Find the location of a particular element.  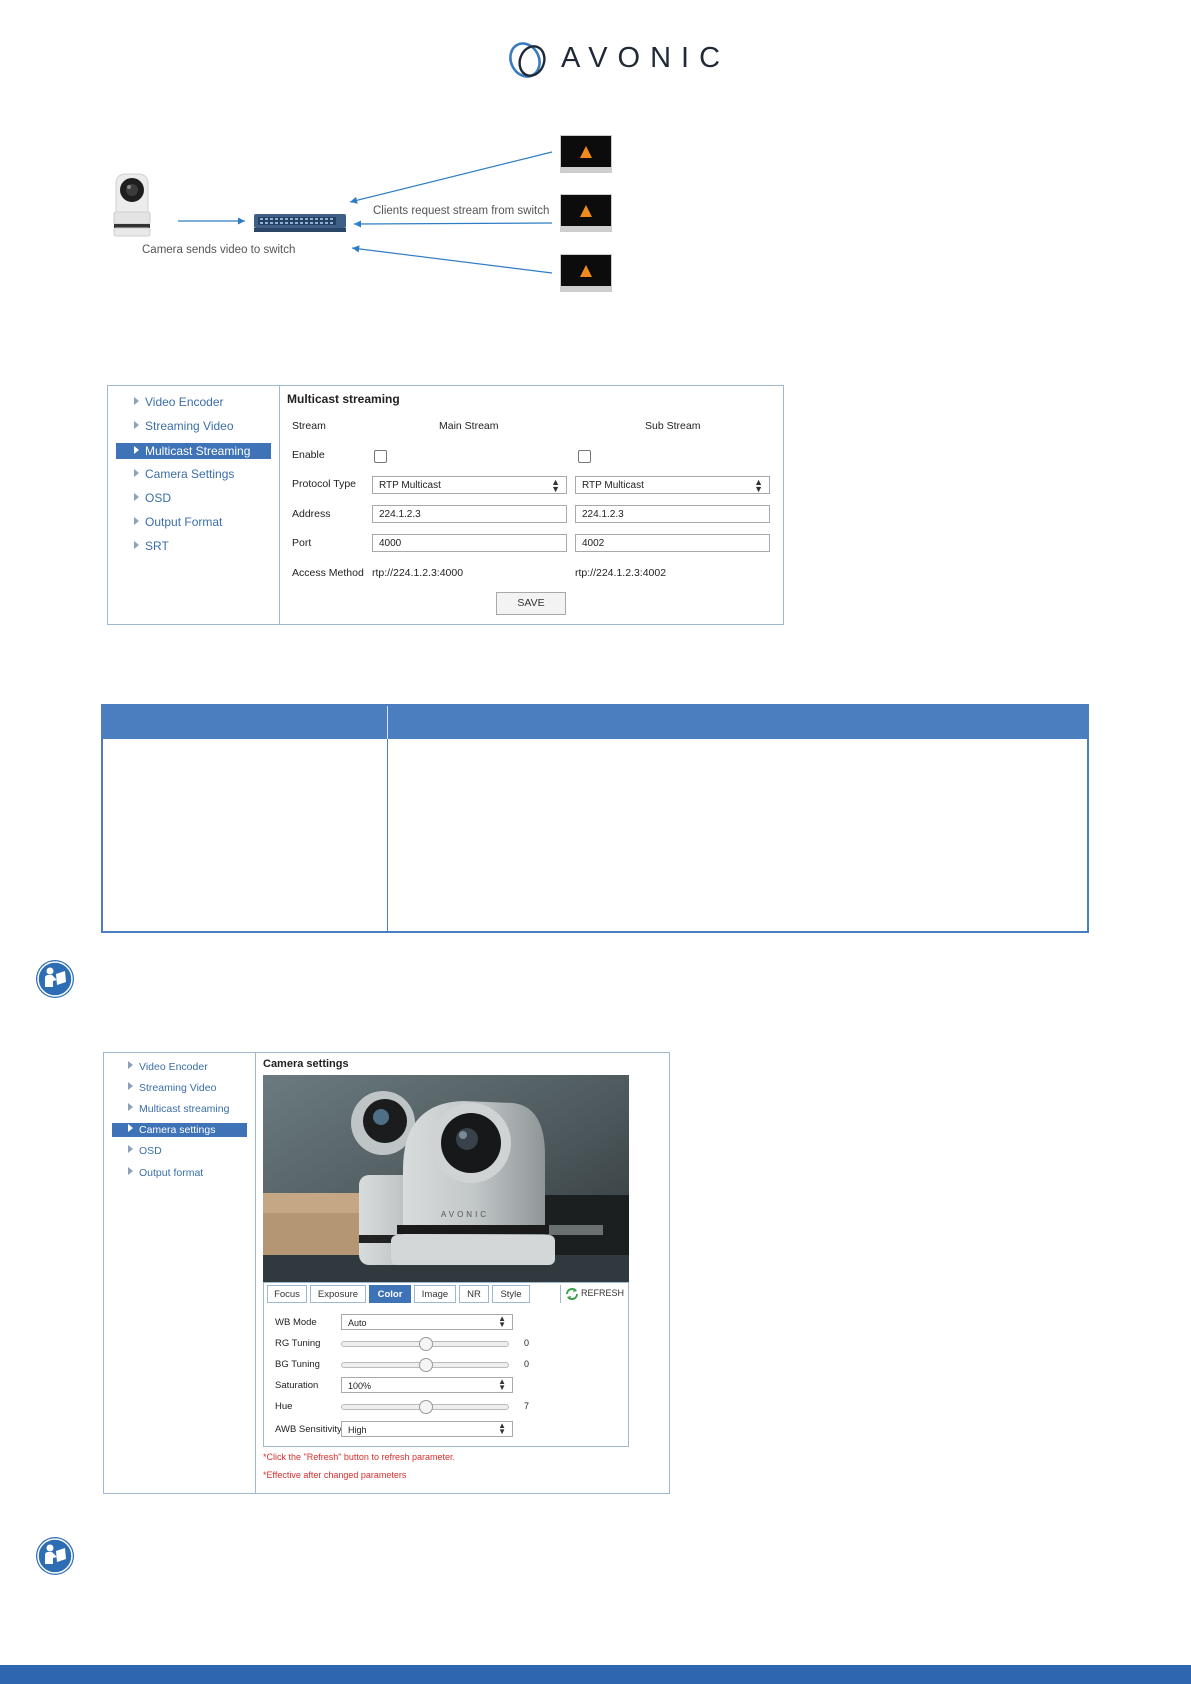

tab-focus: Focus is located at coordinates (287, 1294).